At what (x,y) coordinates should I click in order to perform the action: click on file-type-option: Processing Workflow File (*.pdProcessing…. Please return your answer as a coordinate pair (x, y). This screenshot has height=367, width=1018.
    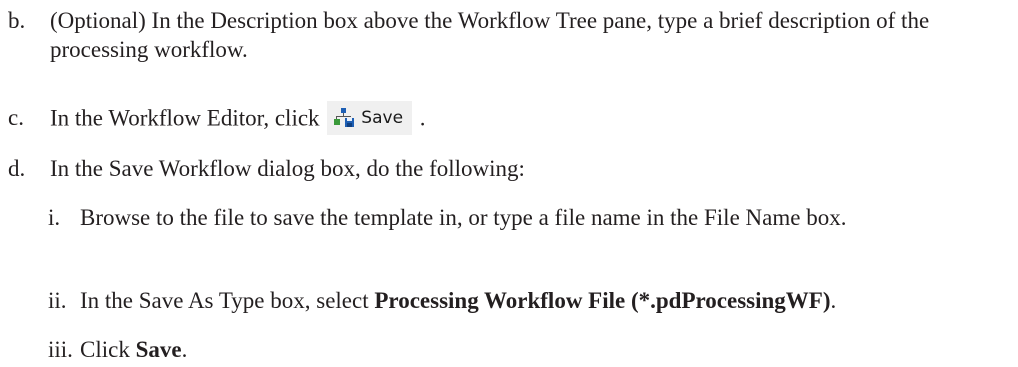
    Looking at the image, I should click on (602, 300).